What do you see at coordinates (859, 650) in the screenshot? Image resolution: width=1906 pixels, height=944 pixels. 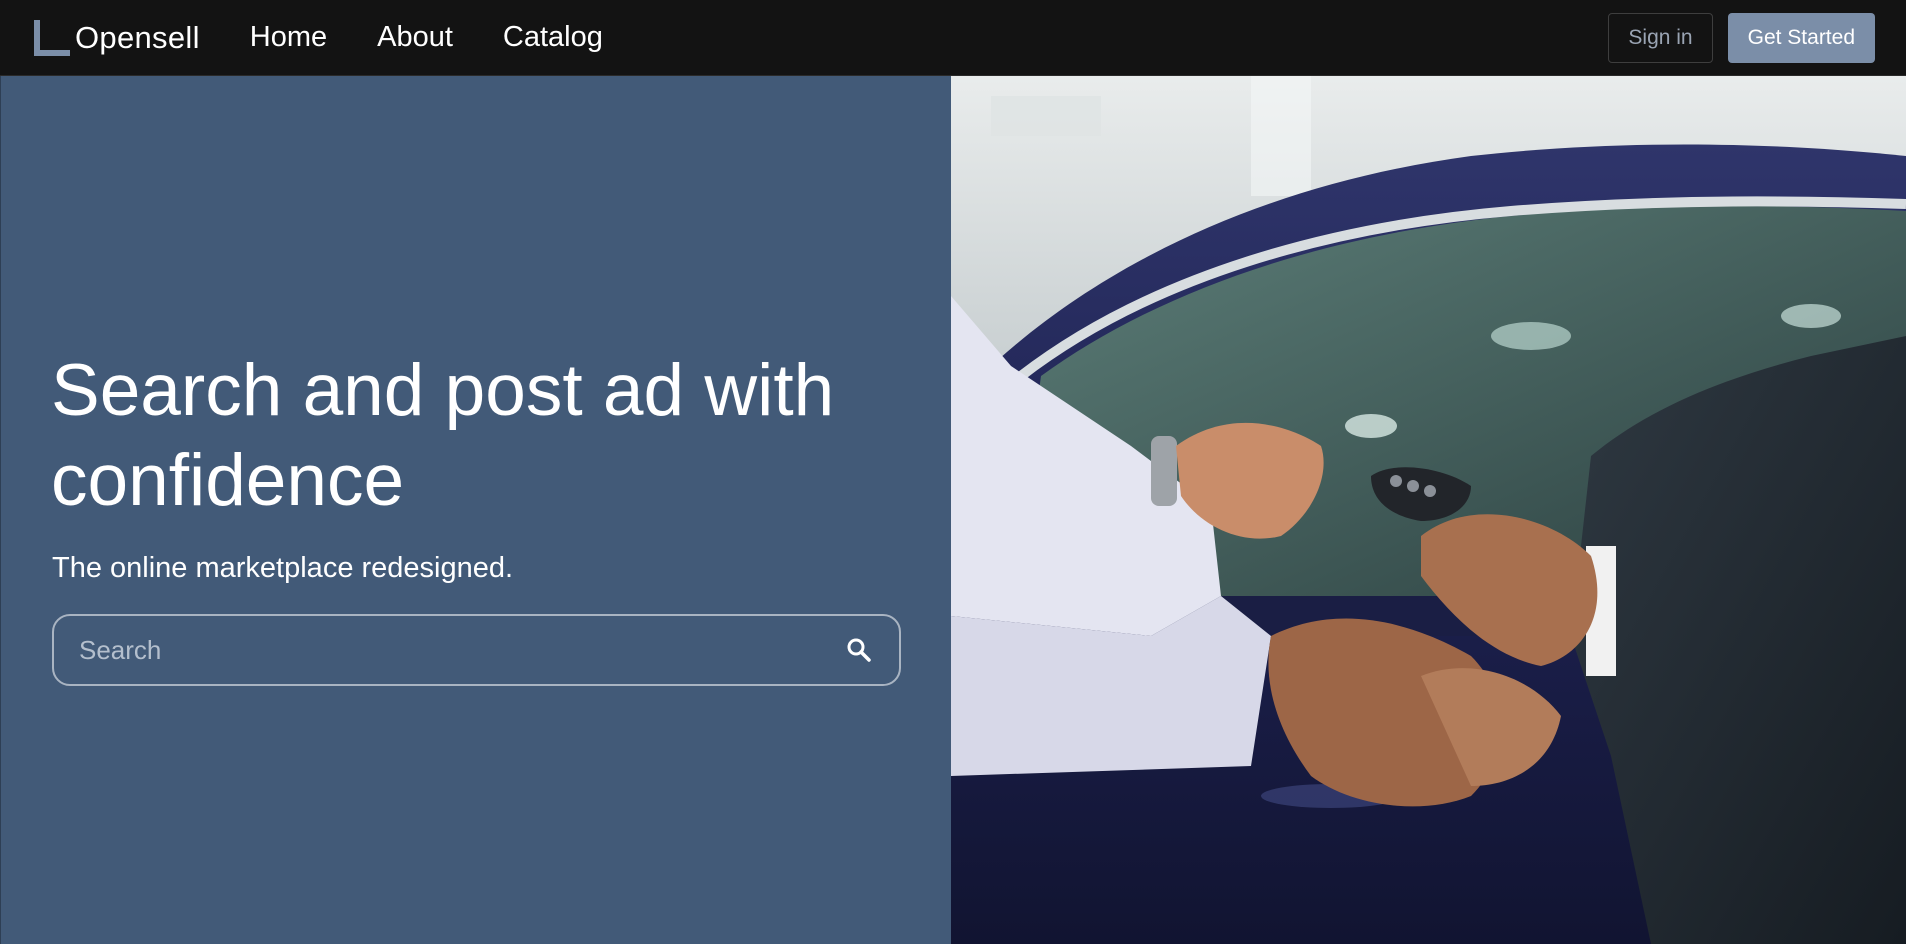 I see `search-icon` at bounding box center [859, 650].